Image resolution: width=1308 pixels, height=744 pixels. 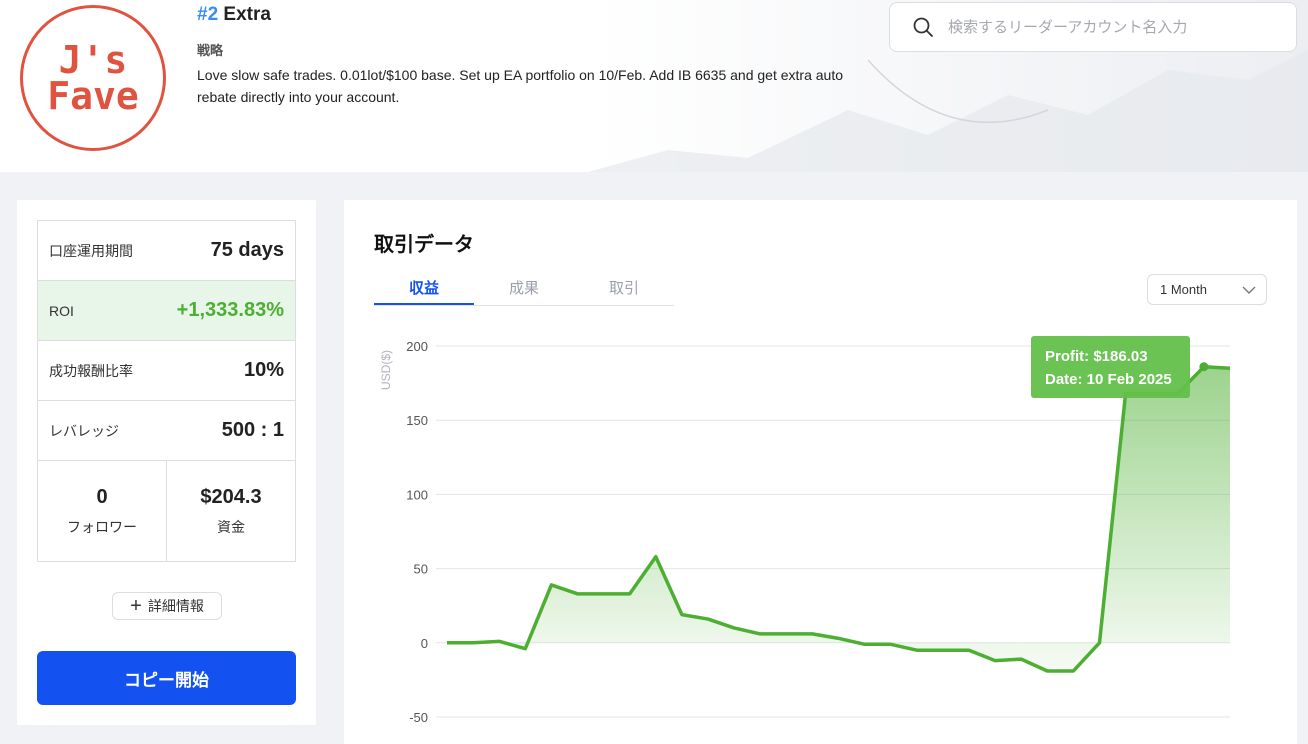 I want to click on leader-logo: J's Fave, so click(x=93, y=78).